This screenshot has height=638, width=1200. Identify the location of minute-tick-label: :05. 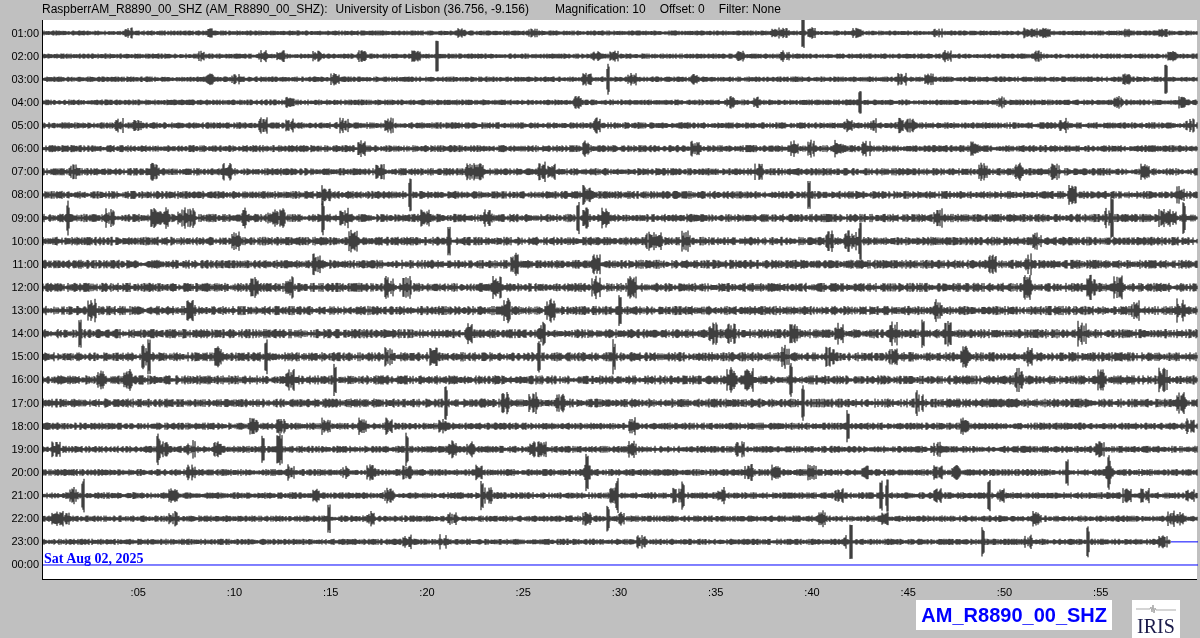
(138, 592).